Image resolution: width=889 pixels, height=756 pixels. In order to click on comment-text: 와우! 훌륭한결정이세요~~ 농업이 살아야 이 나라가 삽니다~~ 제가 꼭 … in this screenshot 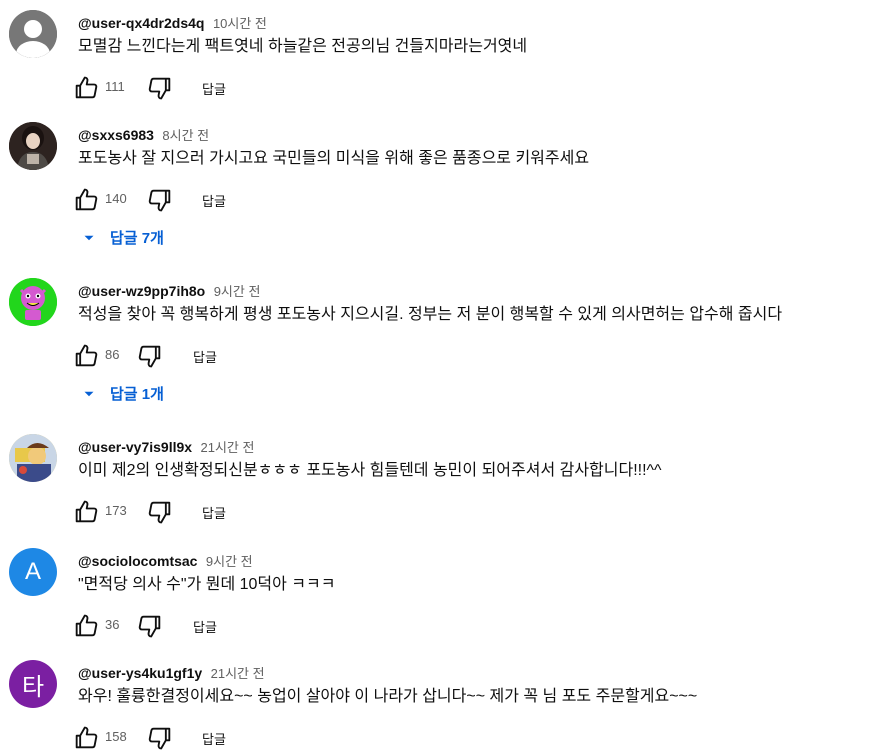, I will do `click(388, 696)`.